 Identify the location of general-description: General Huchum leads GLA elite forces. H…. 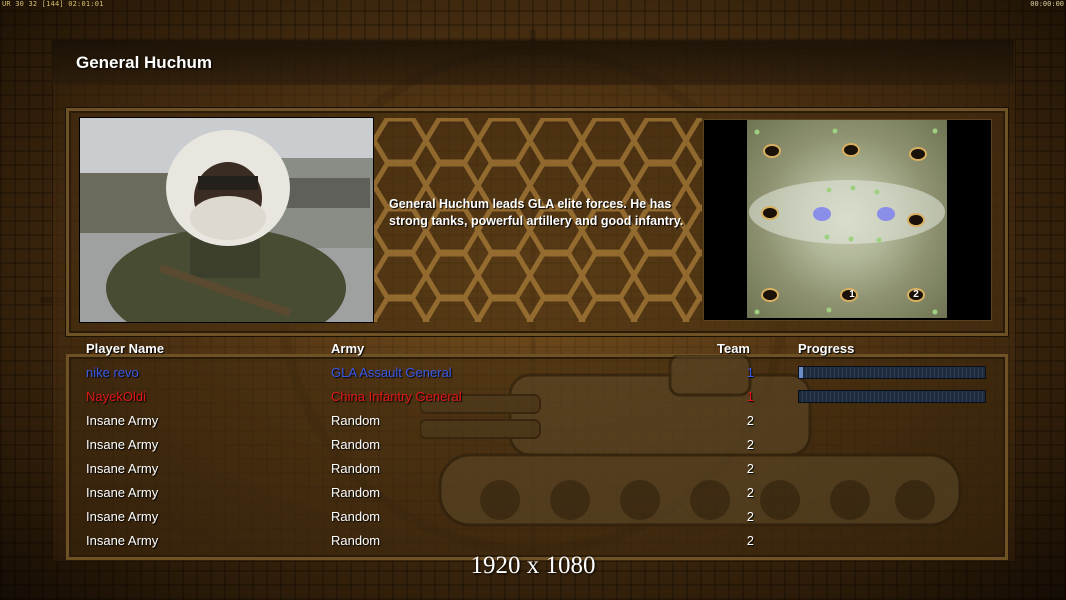
(536, 212).